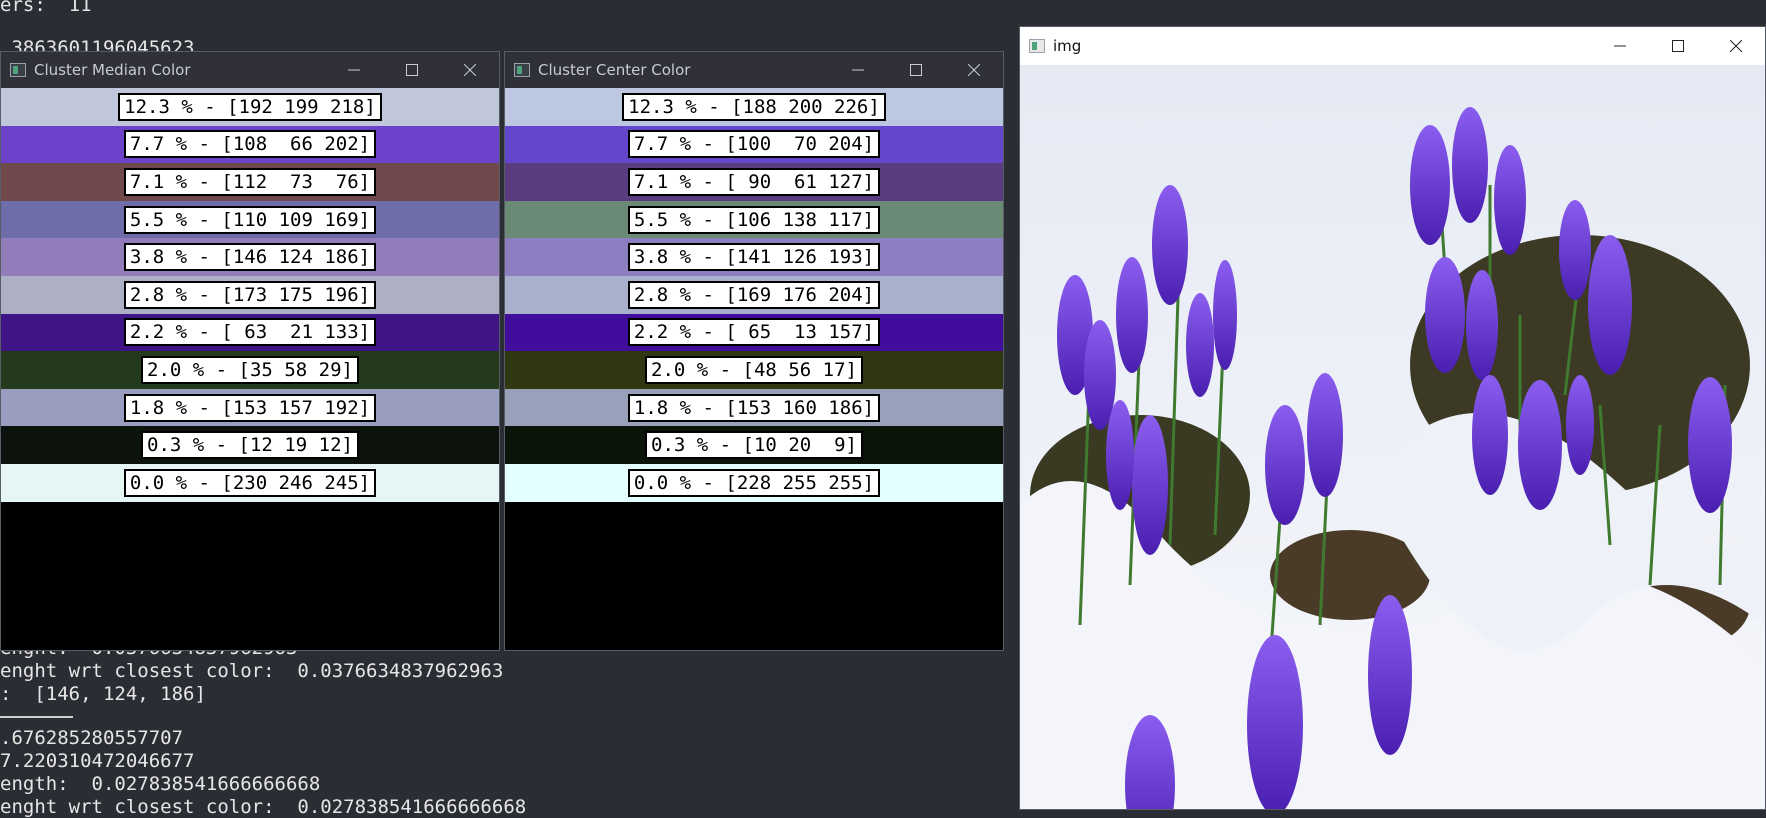  I want to click on color-band-label: 7.1 % - [112 73 76], so click(250, 181).